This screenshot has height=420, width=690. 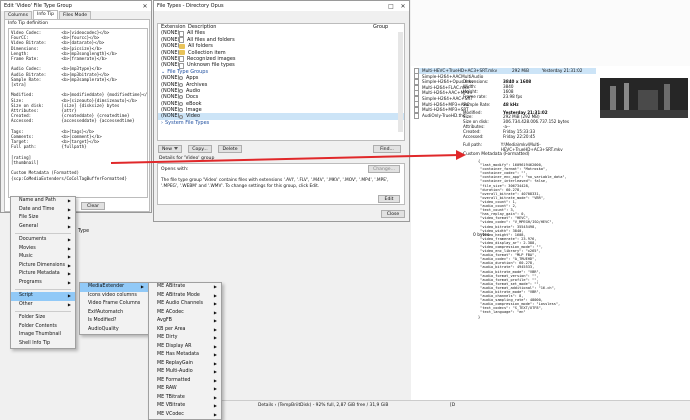 What do you see at coordinates (215, 414) in the screenshot?
I see `chevron-right-icon: ▶` at bounding box center [215, 414].